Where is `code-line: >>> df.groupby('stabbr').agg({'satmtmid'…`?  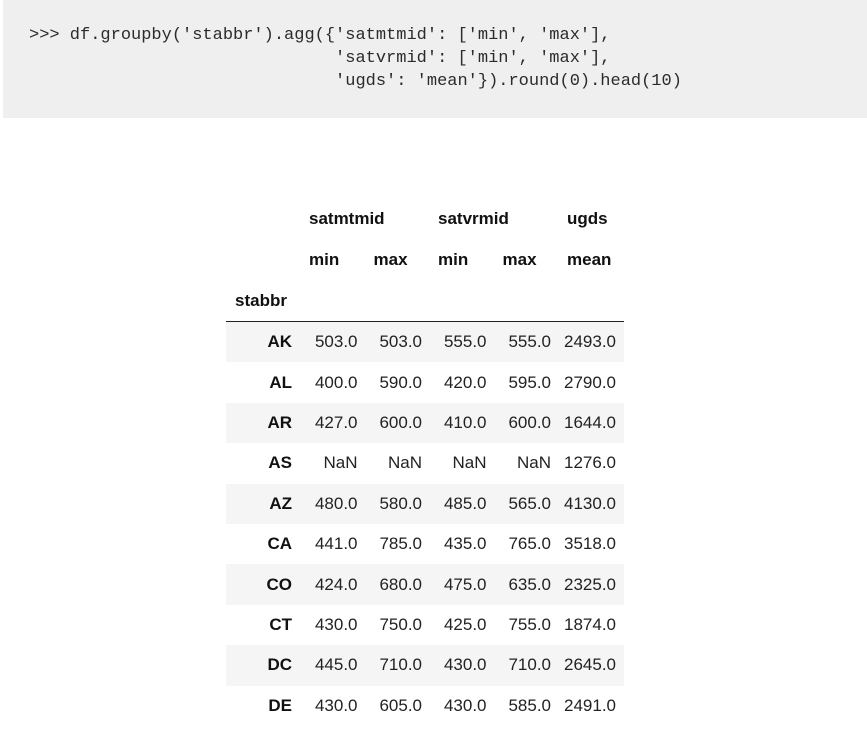
code-line: >>> df.groupby('stabbr').agg({'satmtmid'… is located at coordinates (320, 35).